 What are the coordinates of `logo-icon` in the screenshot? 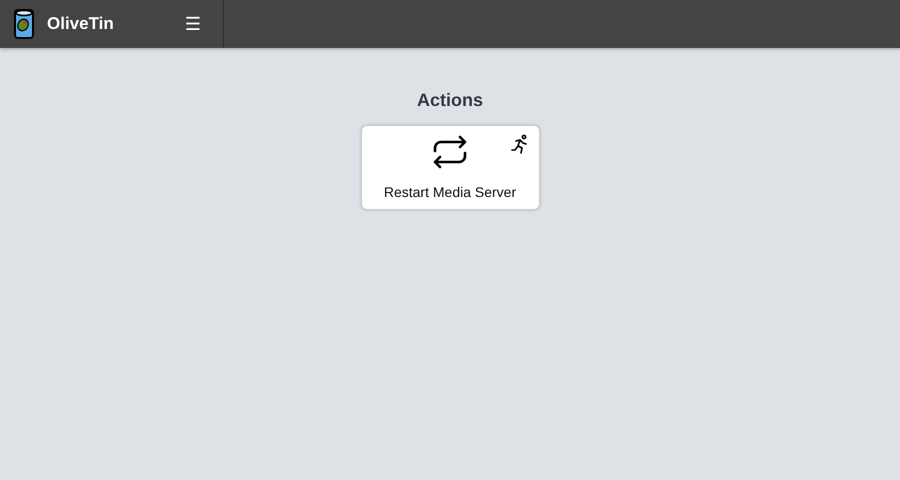 It's located at (24, 24).